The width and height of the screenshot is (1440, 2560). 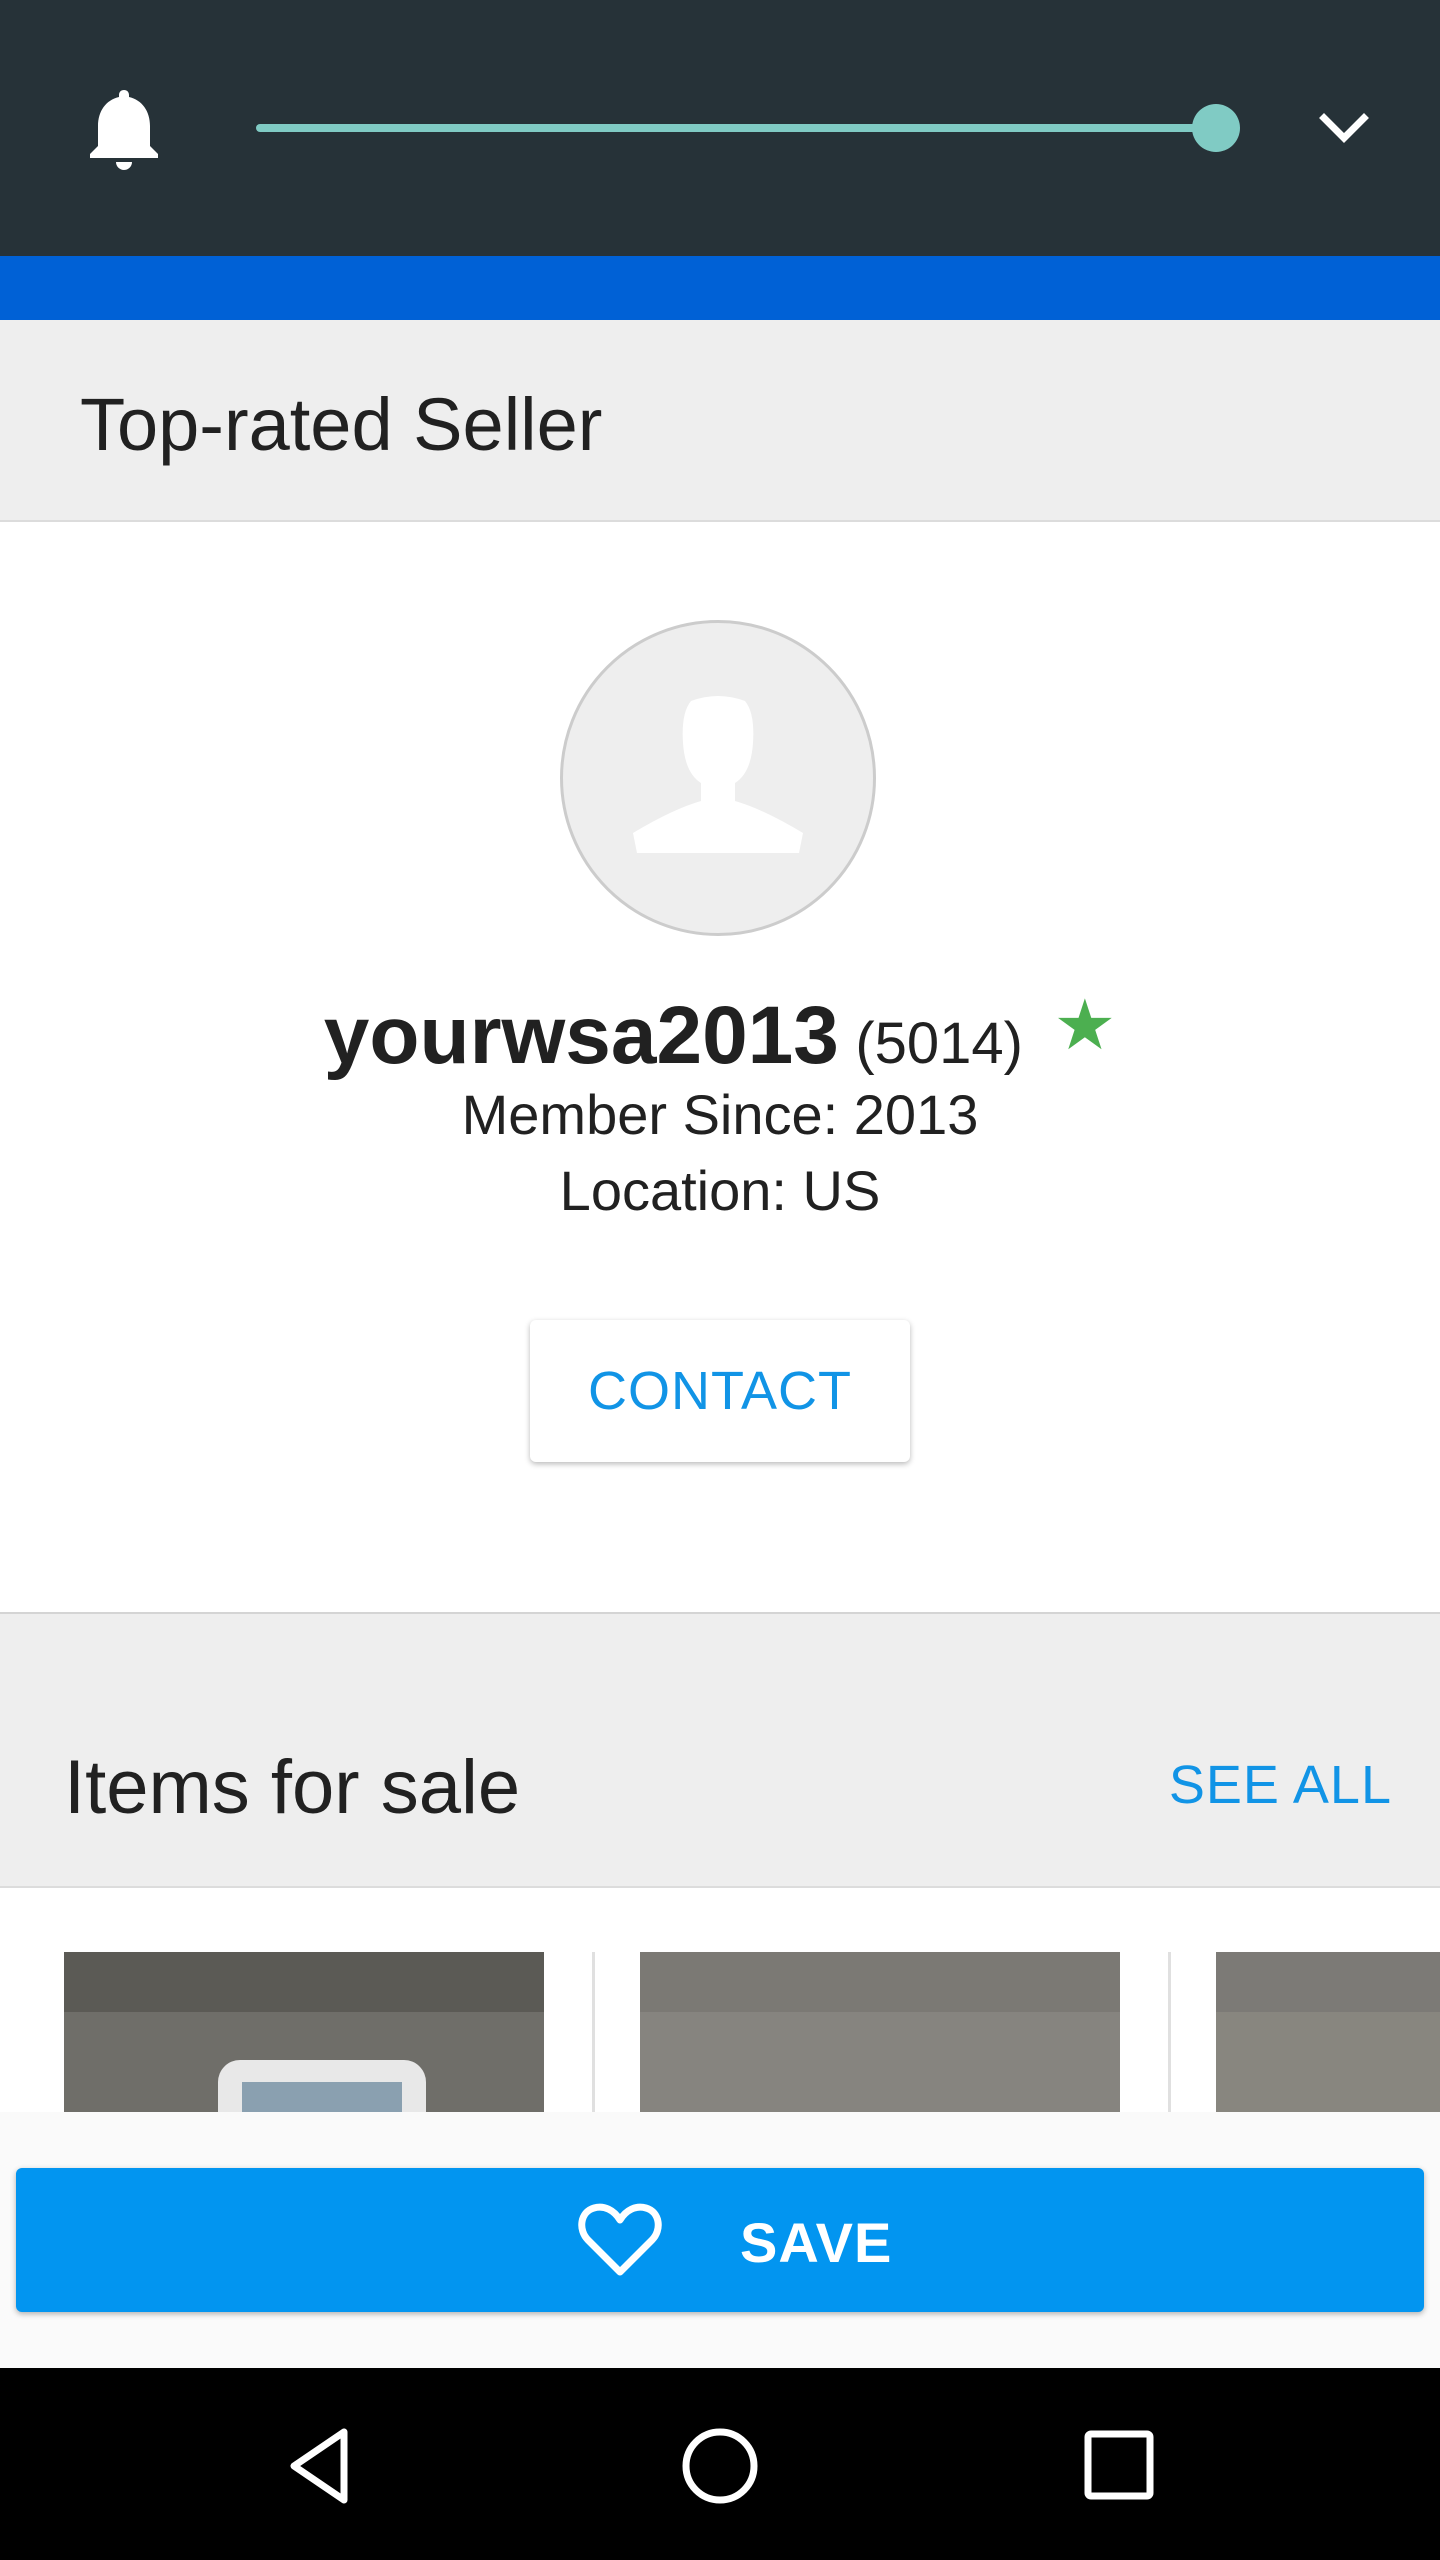 What do you see at coordinates (720, 1391) in the screenshot?
I see `contact-button: CONTACT` at bounding box center [720, 1391].